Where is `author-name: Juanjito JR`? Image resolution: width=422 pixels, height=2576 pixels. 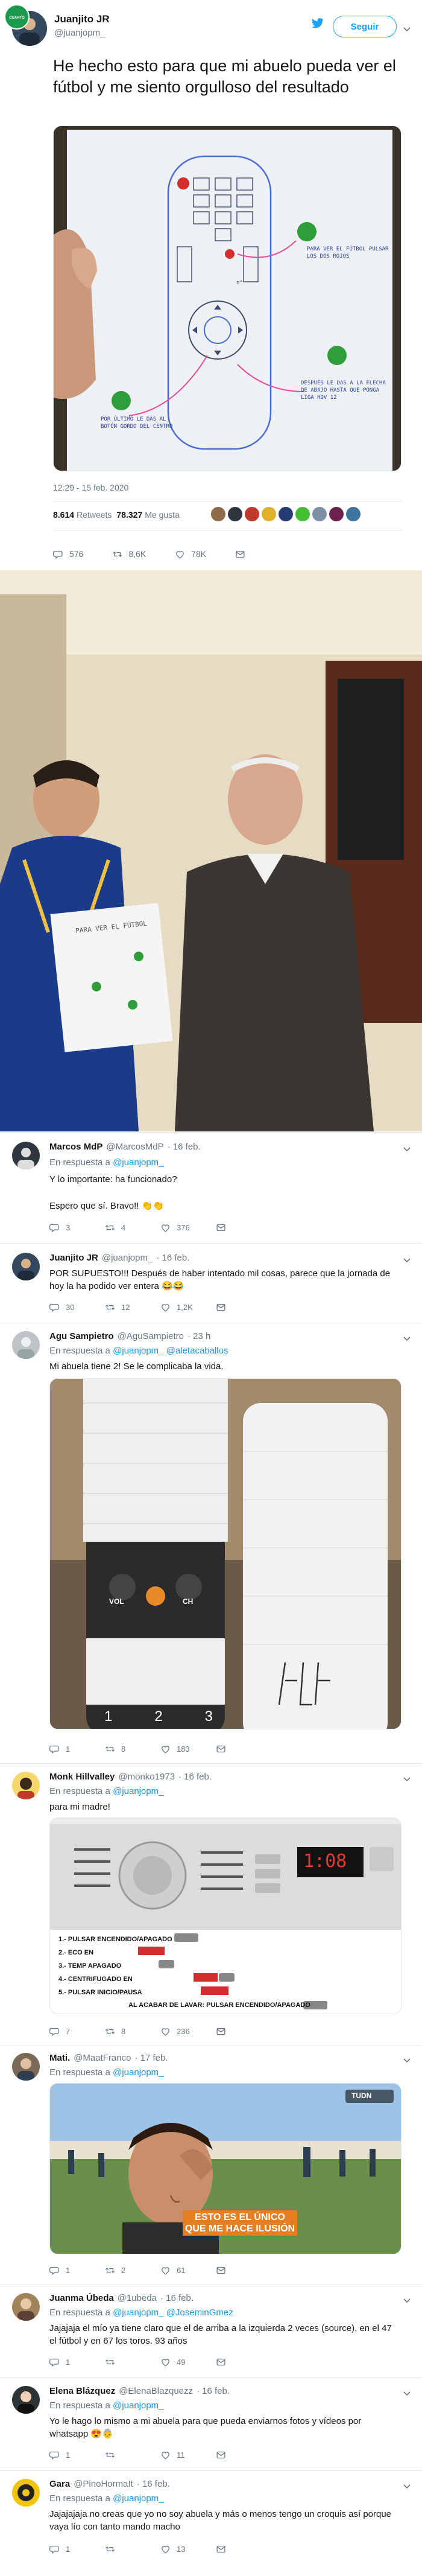
author-name: Juanjito JR is located at coordinates (82, 19).